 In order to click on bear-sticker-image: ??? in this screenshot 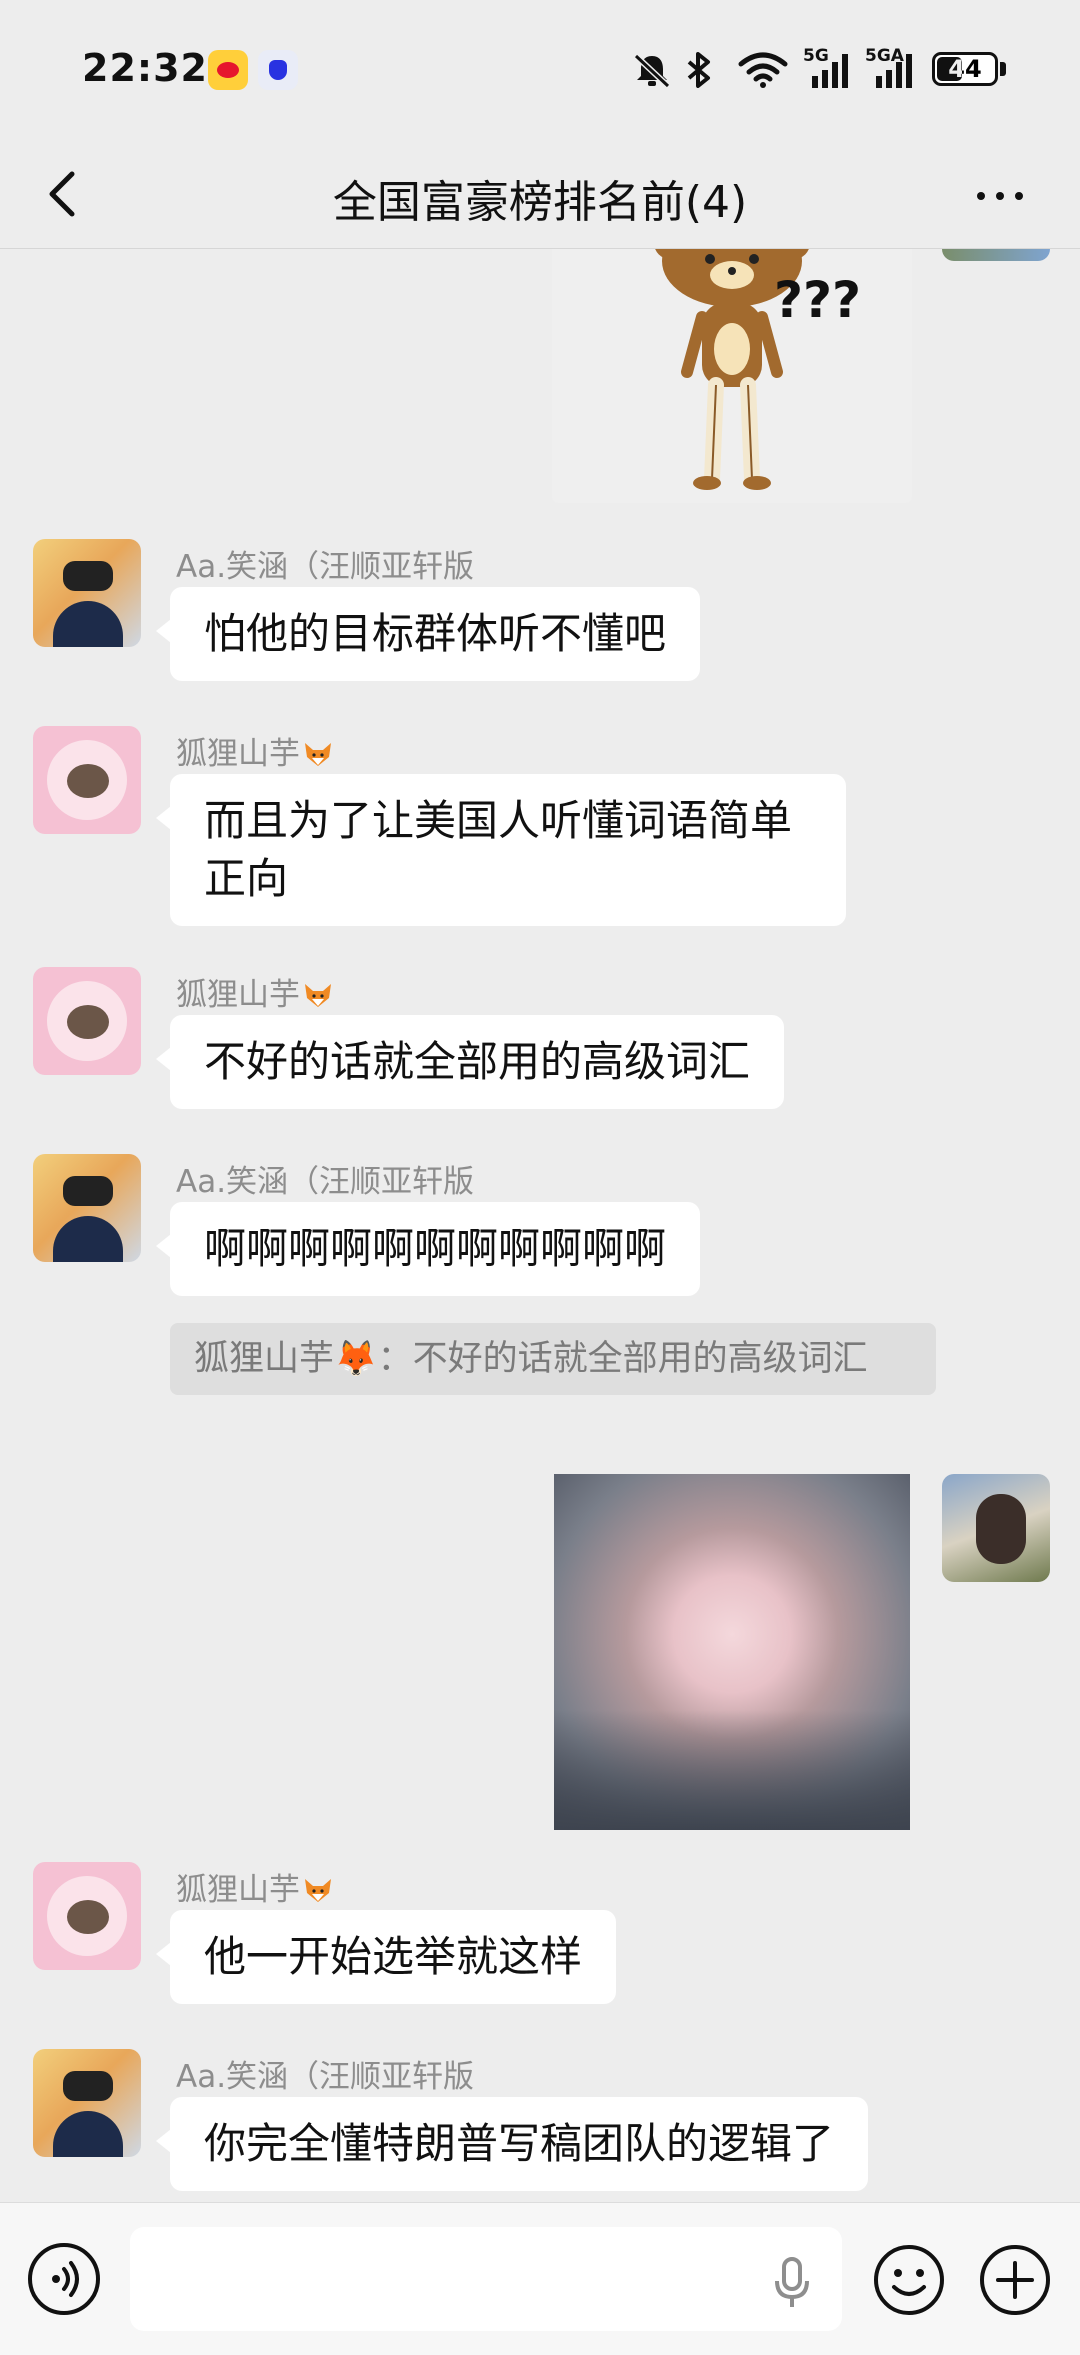, I will do `click(732, 376)`.